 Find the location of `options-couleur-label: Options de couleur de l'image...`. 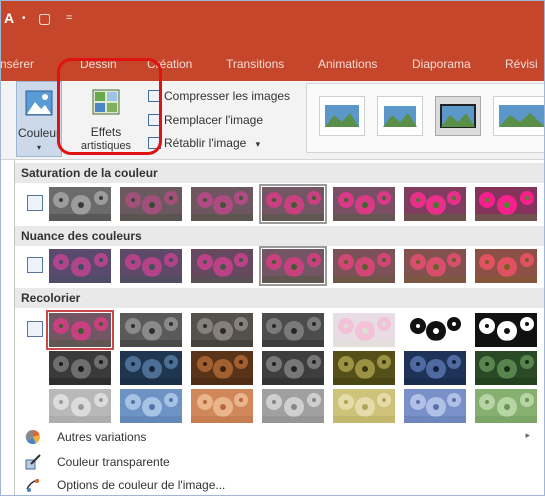

options-couleur-label: Options de couleur de l'image... is located at coordinates (141, 485).